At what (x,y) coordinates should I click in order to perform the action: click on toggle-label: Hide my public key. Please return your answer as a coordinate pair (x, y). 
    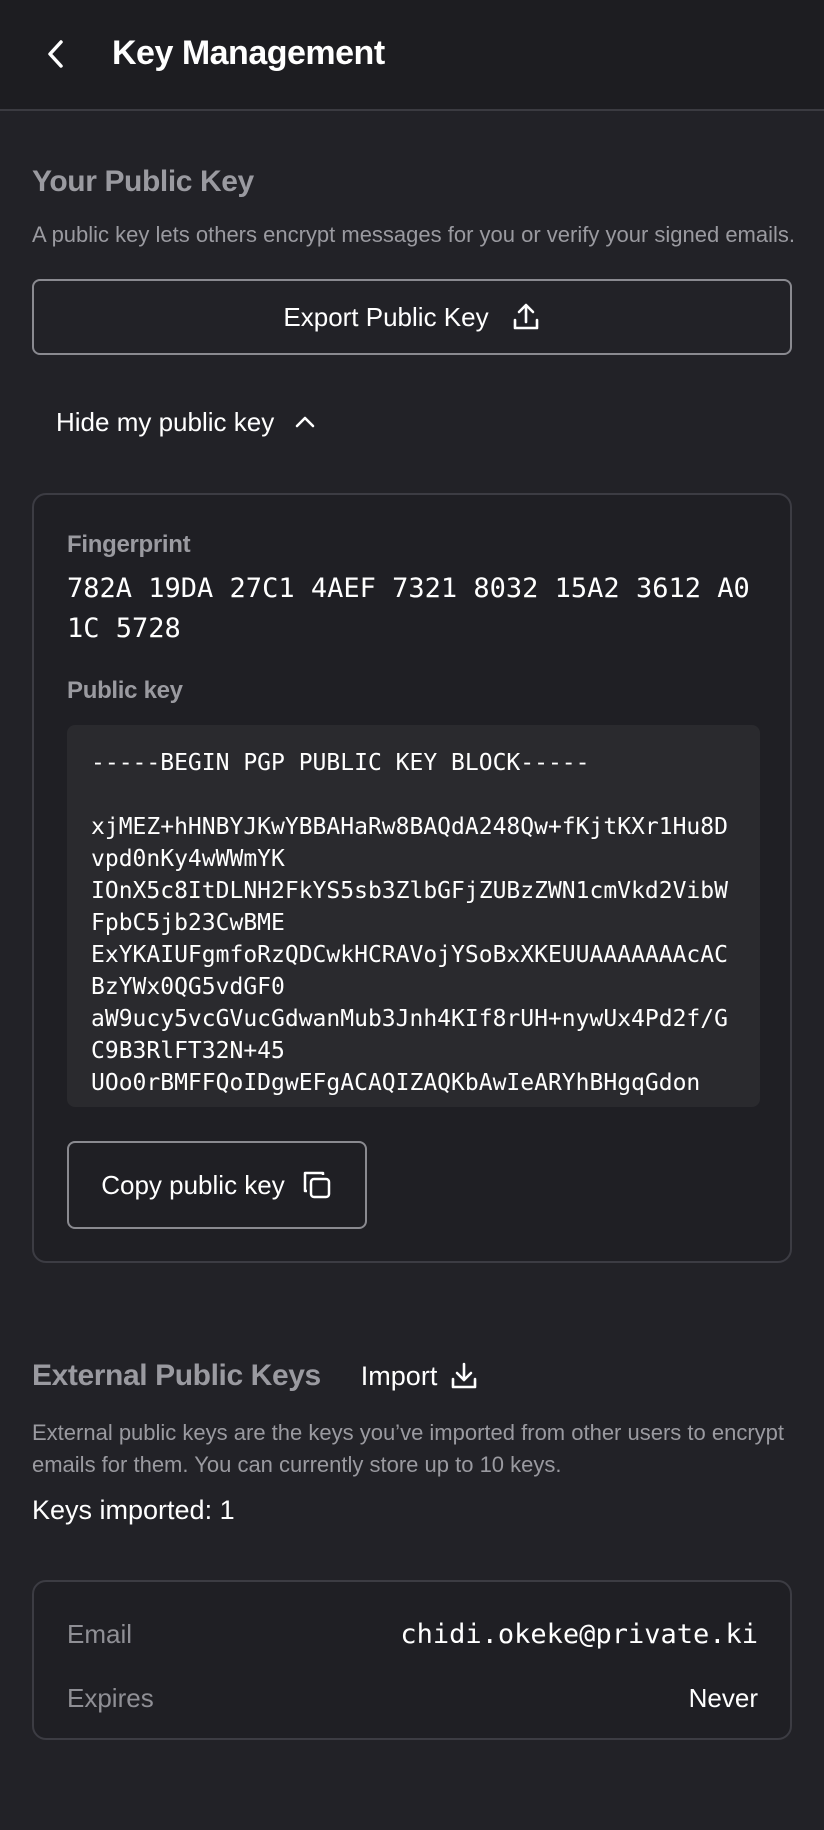
    Looking at the image, I should click on (165, 421).